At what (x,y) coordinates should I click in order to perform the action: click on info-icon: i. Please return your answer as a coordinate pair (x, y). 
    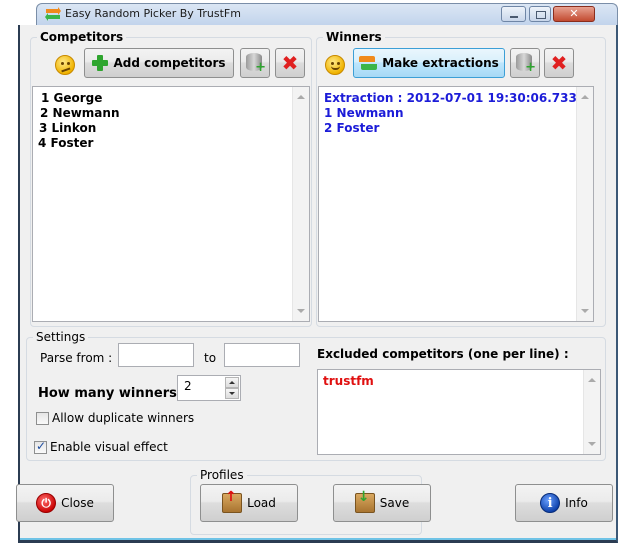
    Looking at the image, I should click on (550, 503).